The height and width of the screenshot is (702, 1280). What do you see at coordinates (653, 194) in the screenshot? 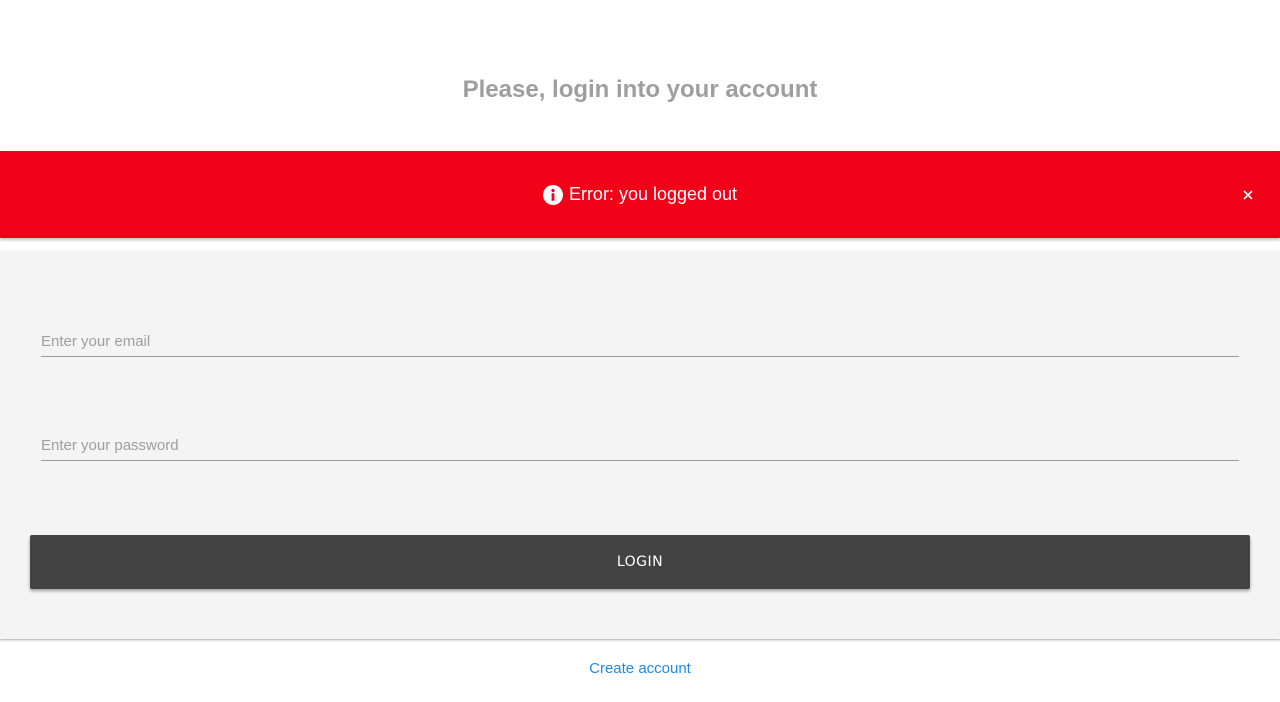
I see `alert-message: Error: you logged out` at bounding box center [653, 194].